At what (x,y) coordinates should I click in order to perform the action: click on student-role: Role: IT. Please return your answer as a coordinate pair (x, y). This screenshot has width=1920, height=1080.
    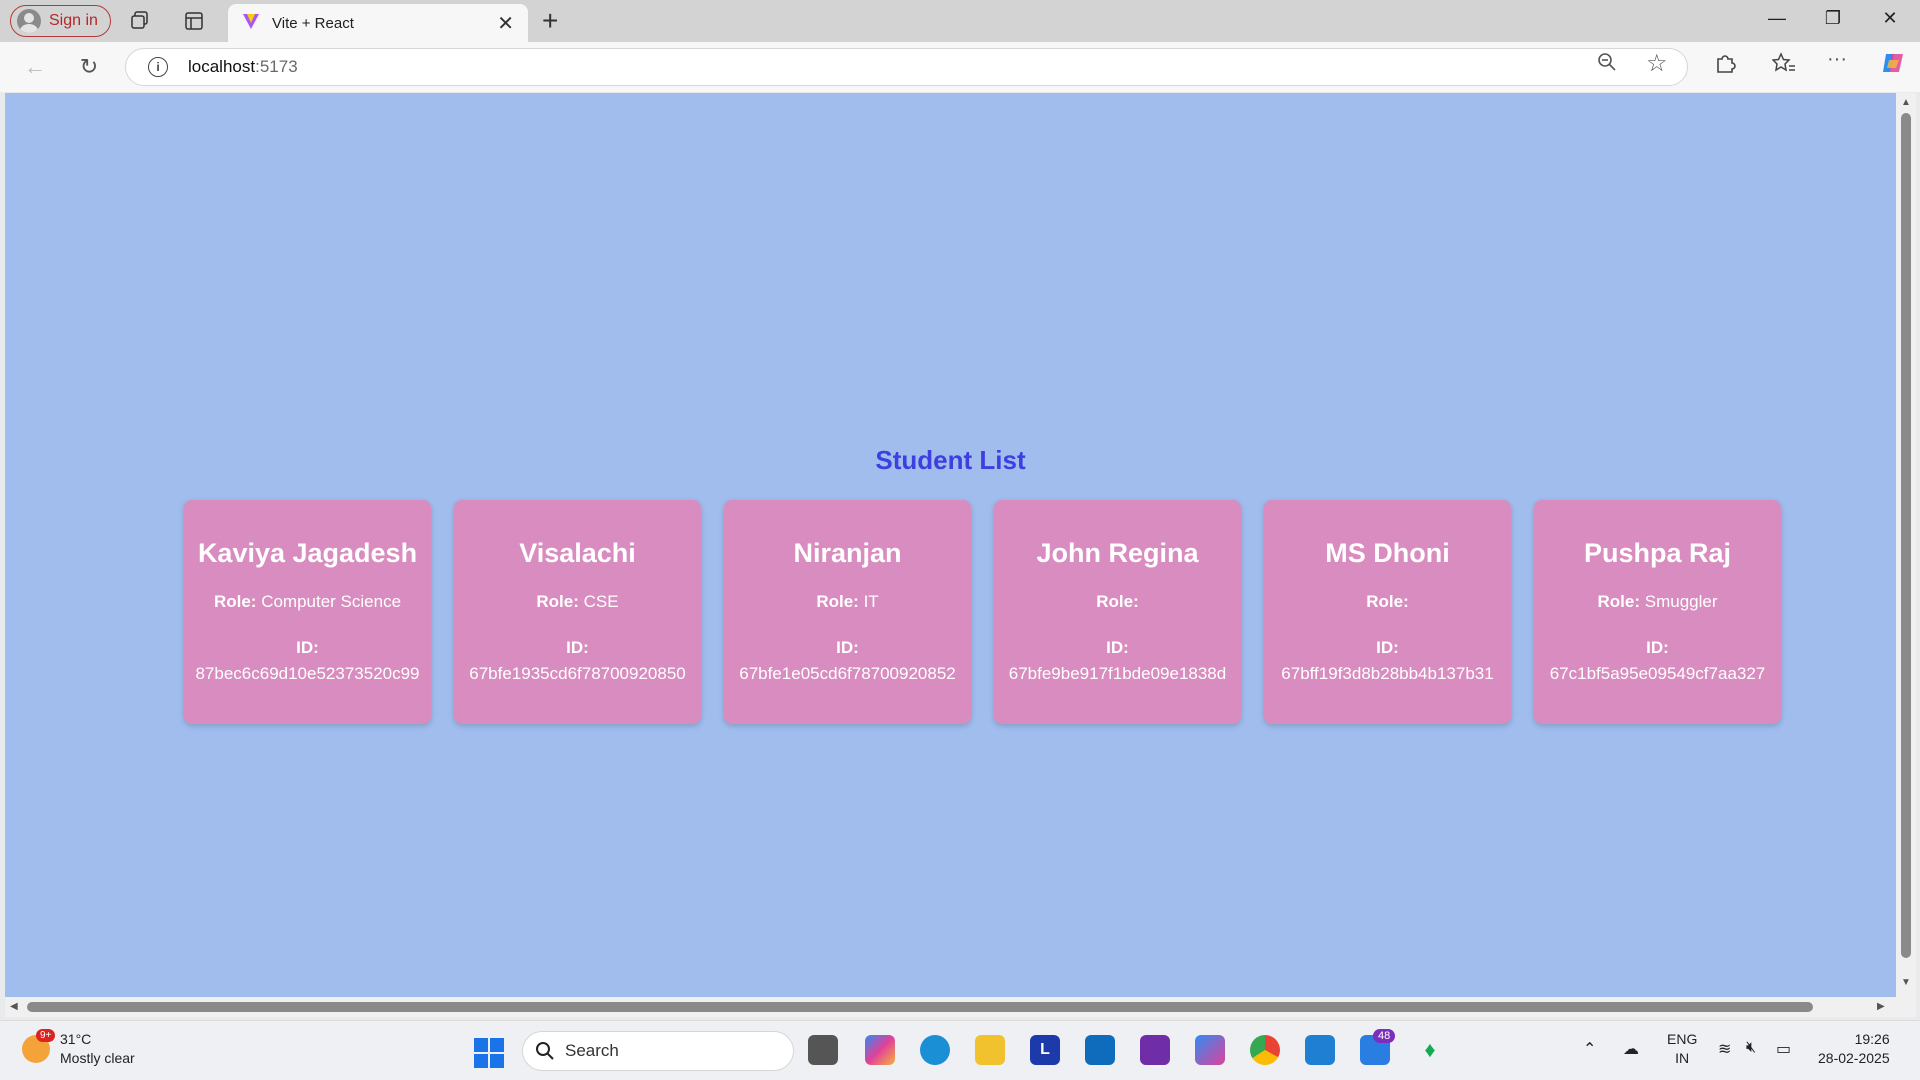
    Looking at the image, I should click on (847, 602).